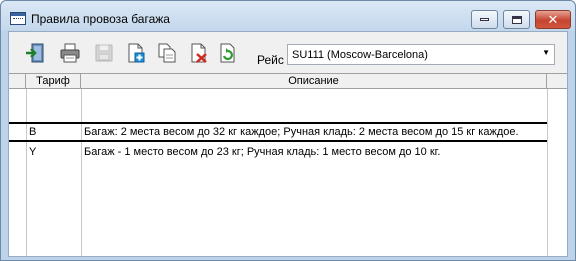  Describe the element at coordinates (100, 19) in the screenshot. I see `window-title: Правила провоза багажа` at that location.